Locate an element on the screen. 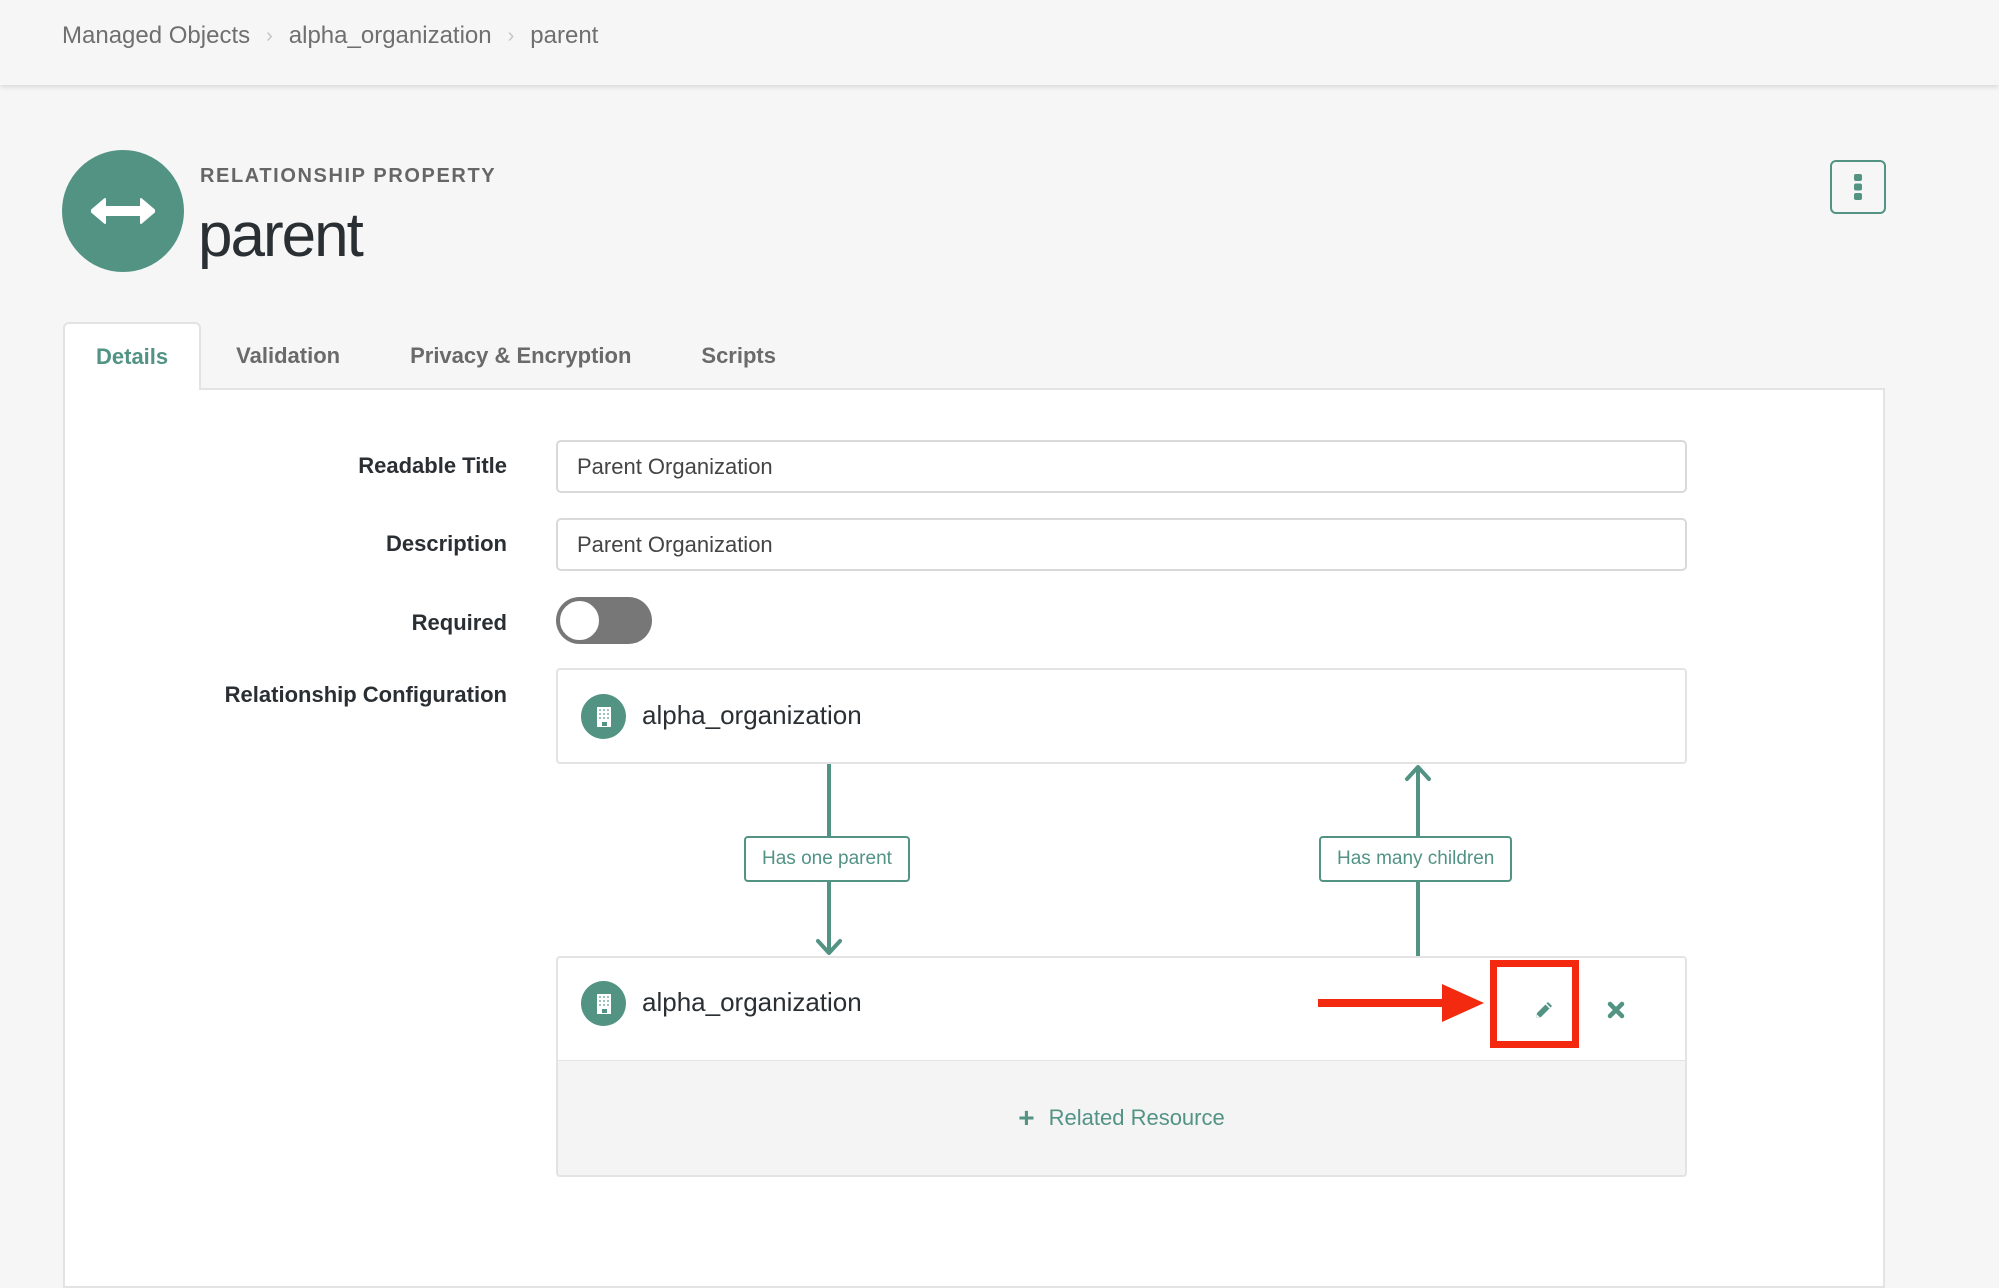  tab-details: Details is located at coordinates (132, 356).